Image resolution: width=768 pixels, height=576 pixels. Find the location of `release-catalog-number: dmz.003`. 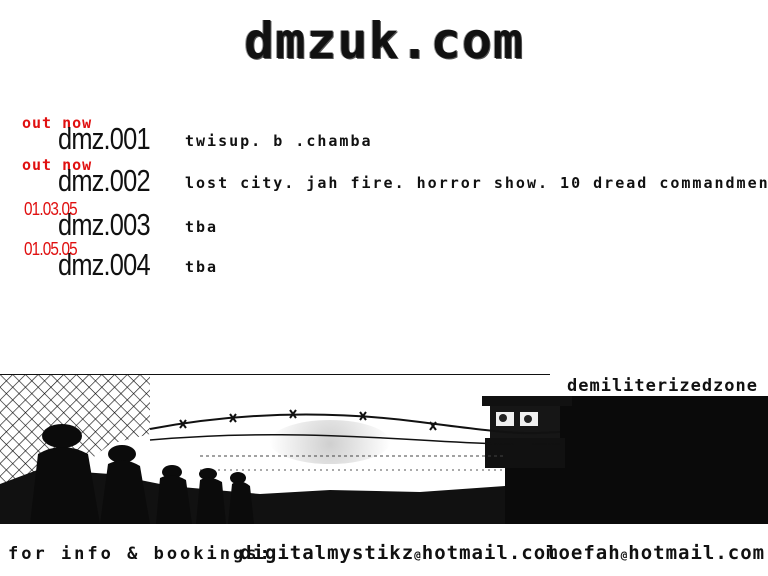

release-catalog-number: dmz.003 is located at coordinates (104, 224).